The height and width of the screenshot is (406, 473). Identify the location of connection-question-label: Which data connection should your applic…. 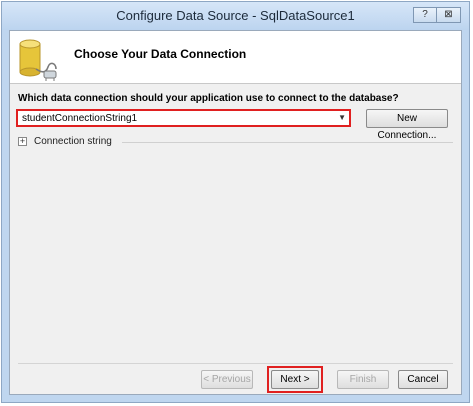
(208, 98).